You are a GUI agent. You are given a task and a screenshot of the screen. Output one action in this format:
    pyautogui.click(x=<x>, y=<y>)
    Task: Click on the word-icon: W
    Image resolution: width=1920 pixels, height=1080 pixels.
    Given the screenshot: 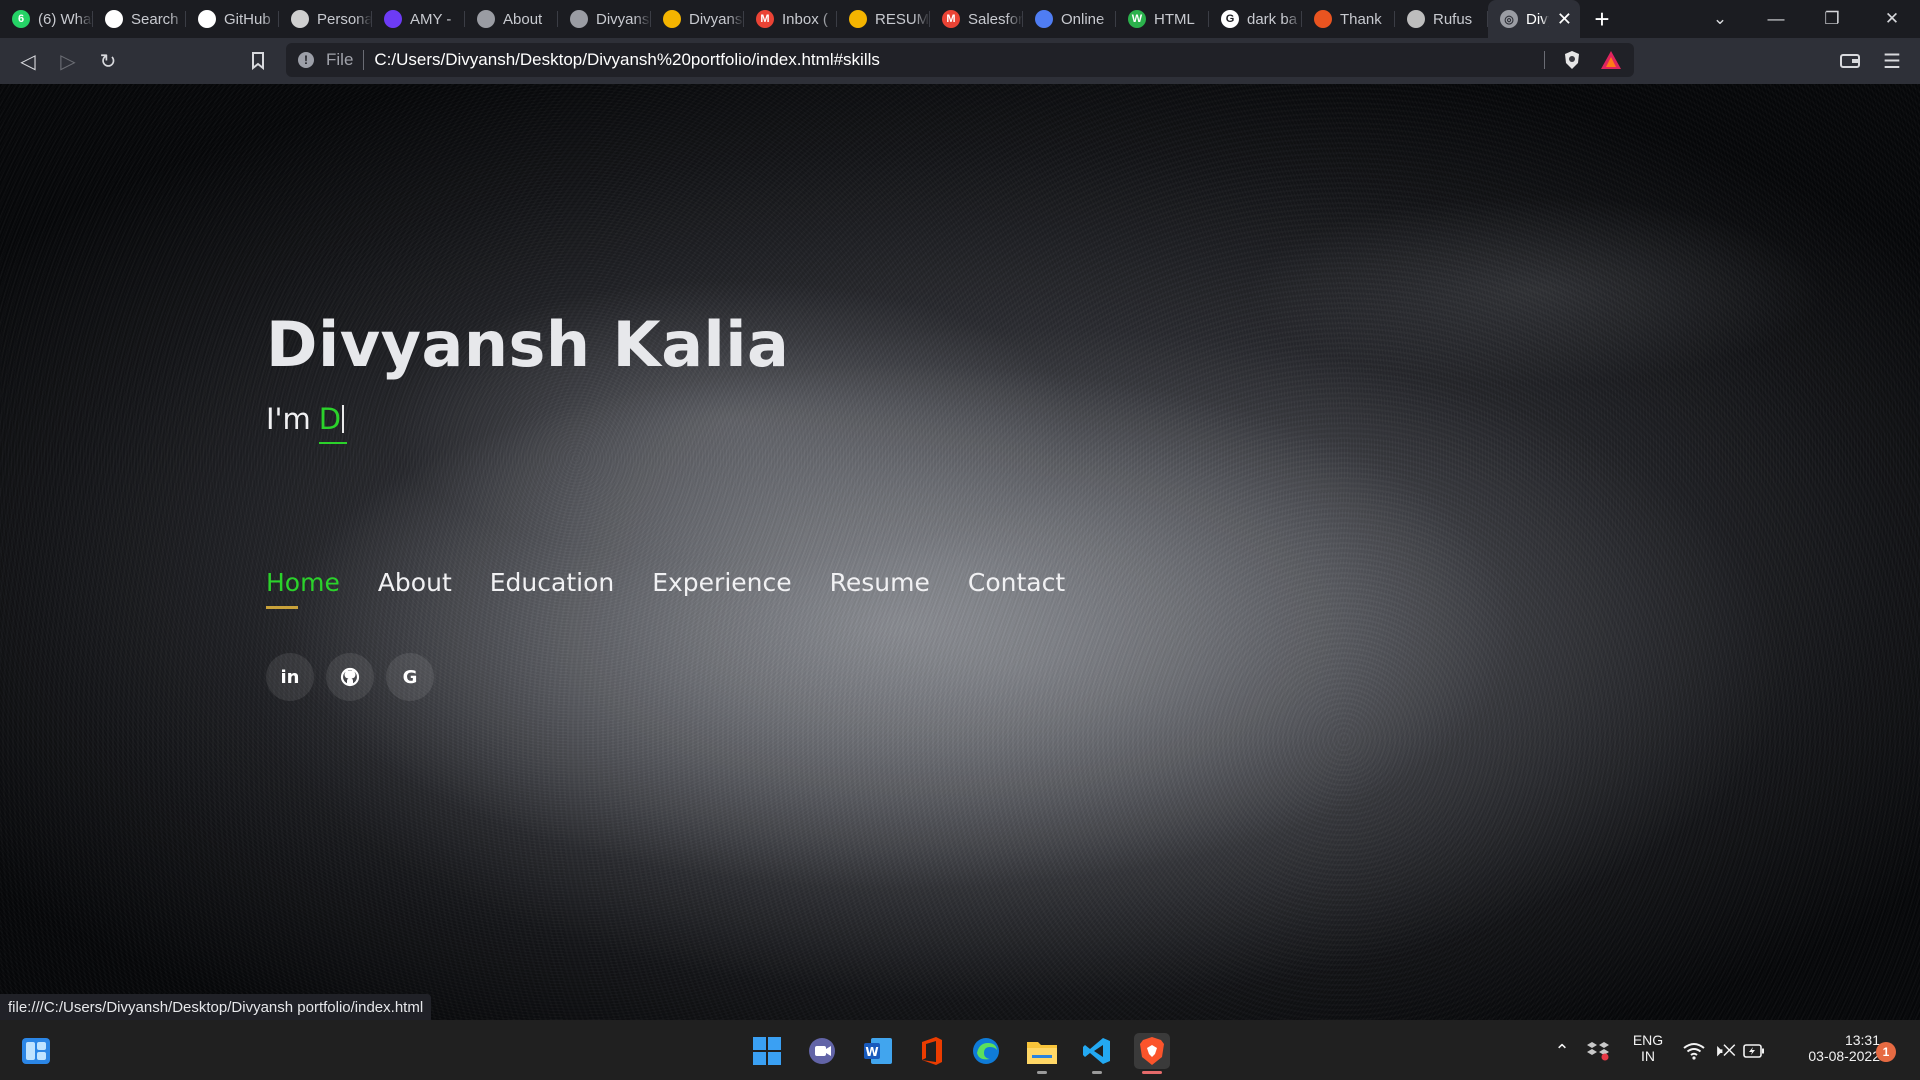 What is the action you would take?
    pyautogui.click(x=878, y=1051)
    